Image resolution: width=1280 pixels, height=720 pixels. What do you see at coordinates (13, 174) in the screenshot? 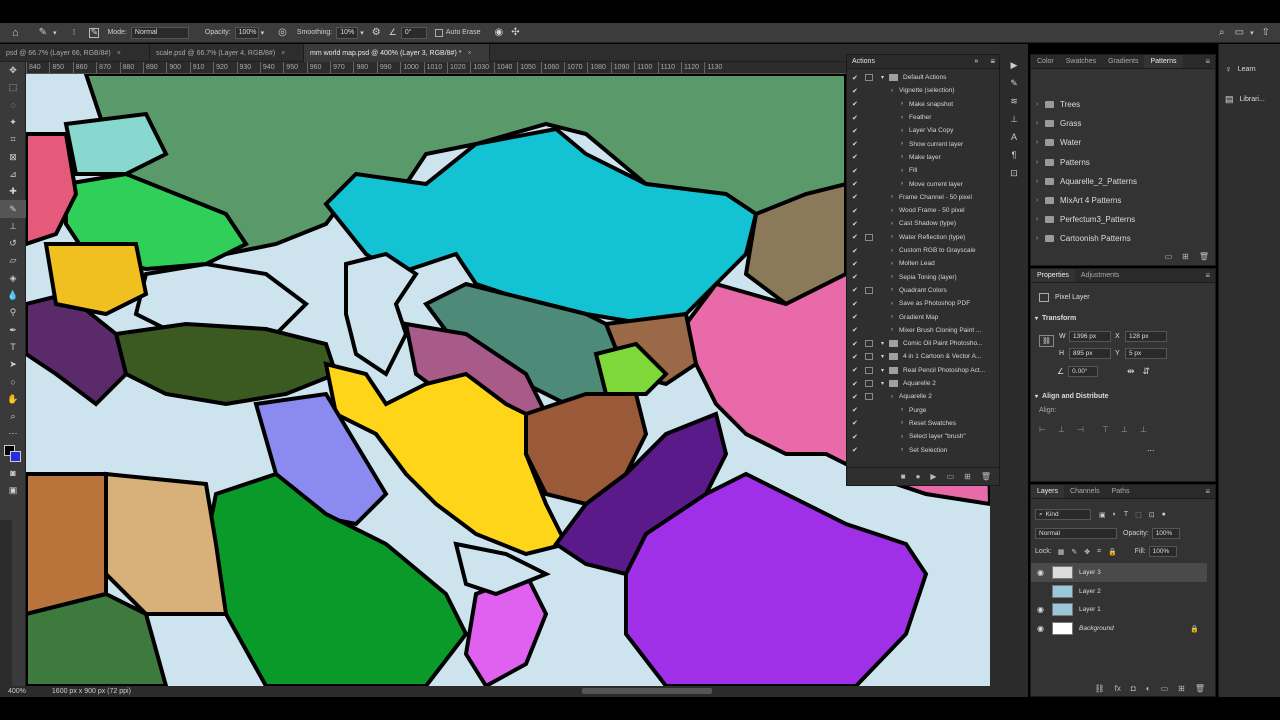
I see `eyedropper-icon: ⊿` at bounding box center [13, 174].